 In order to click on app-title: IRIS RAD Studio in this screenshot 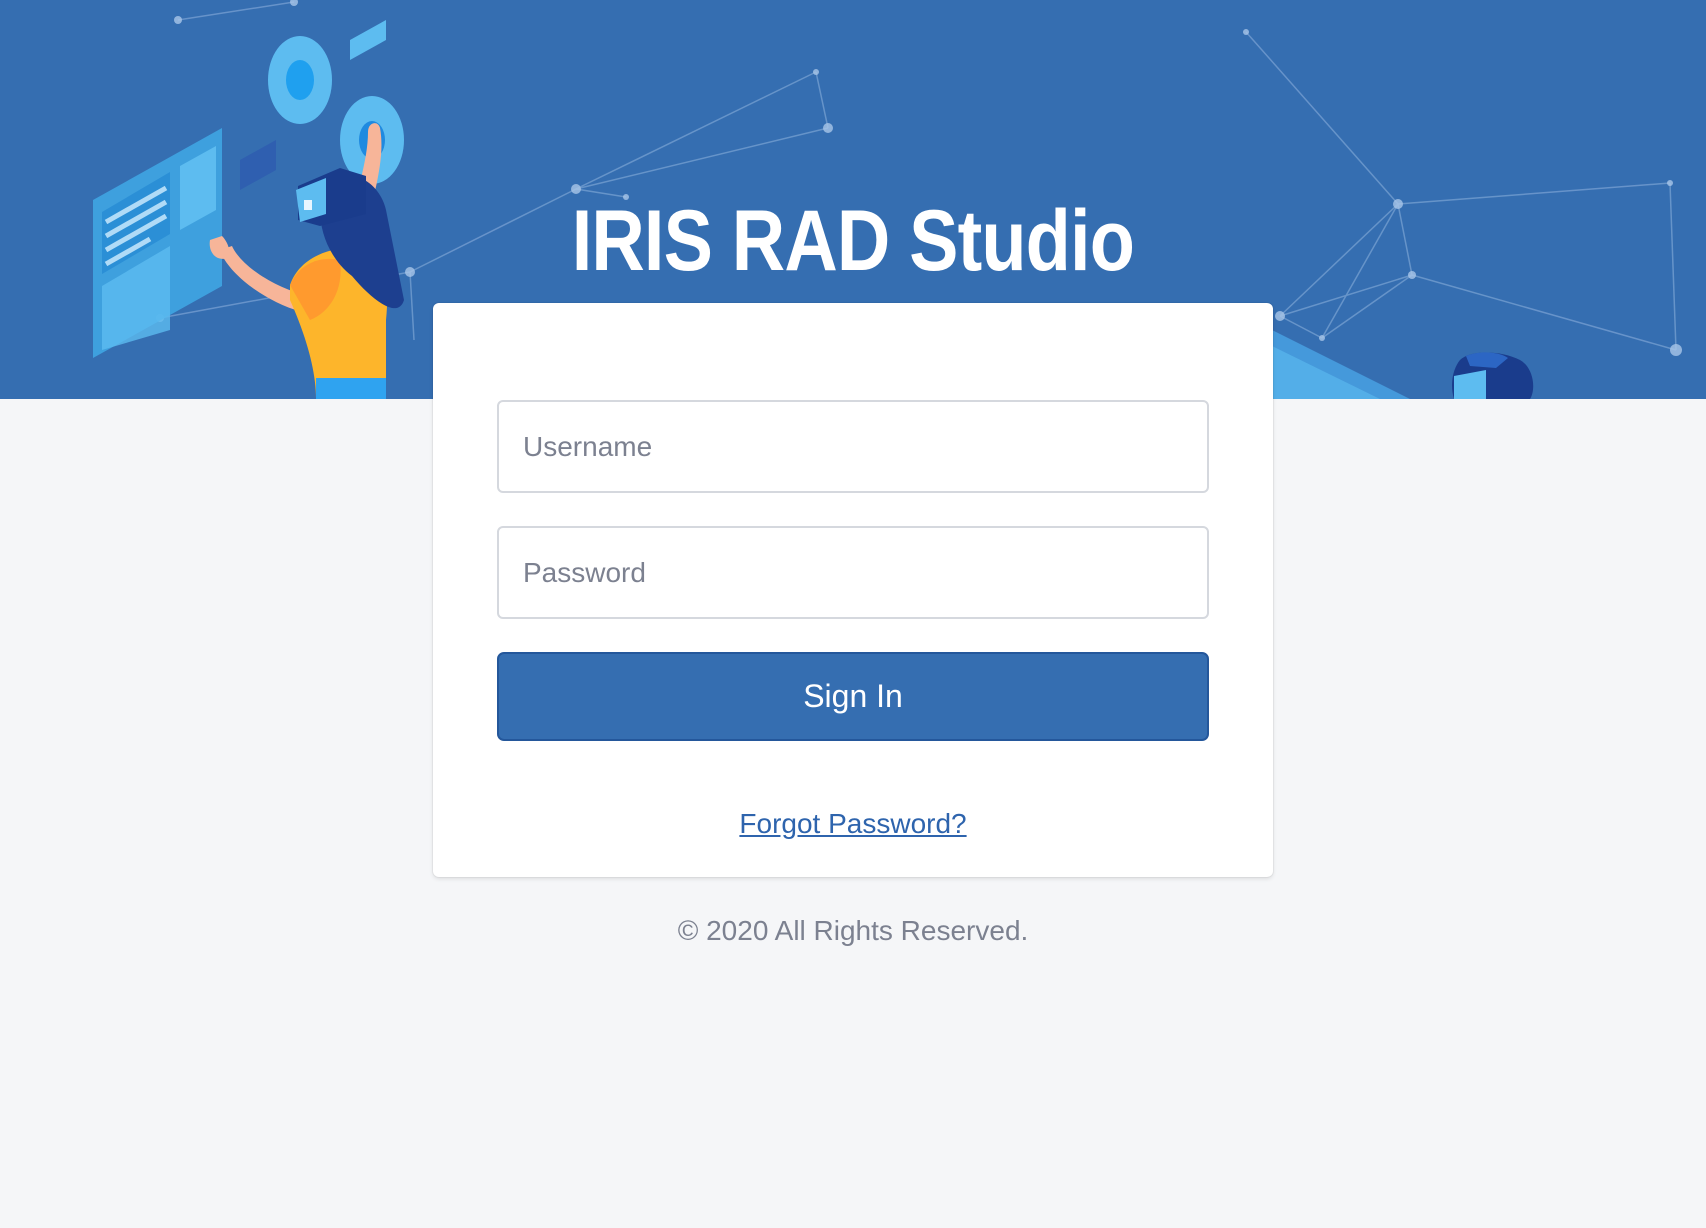, I will do `click(853, 241)`.